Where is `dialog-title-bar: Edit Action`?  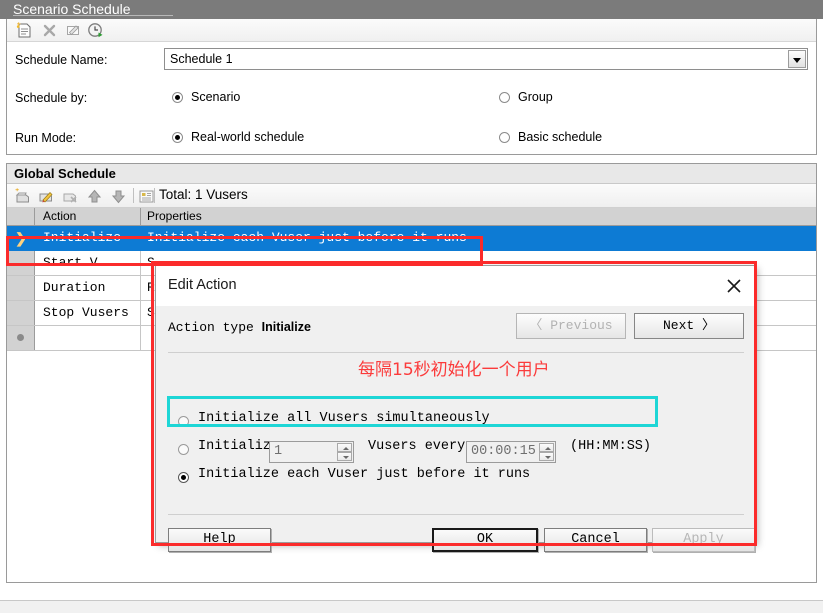
dialog-title-bar: Edit Action is located at coordinates (455, 286).